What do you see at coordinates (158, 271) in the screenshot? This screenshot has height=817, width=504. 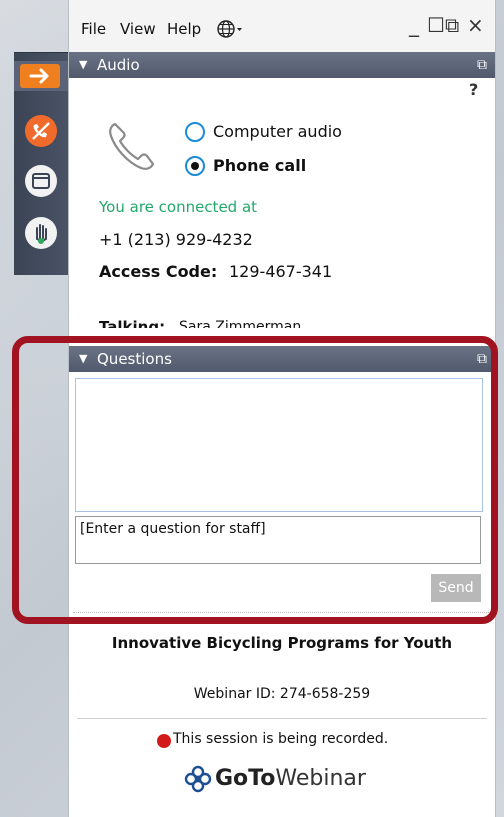 I see `access-code-label: Access Code:` at bounding box center [158, 271].